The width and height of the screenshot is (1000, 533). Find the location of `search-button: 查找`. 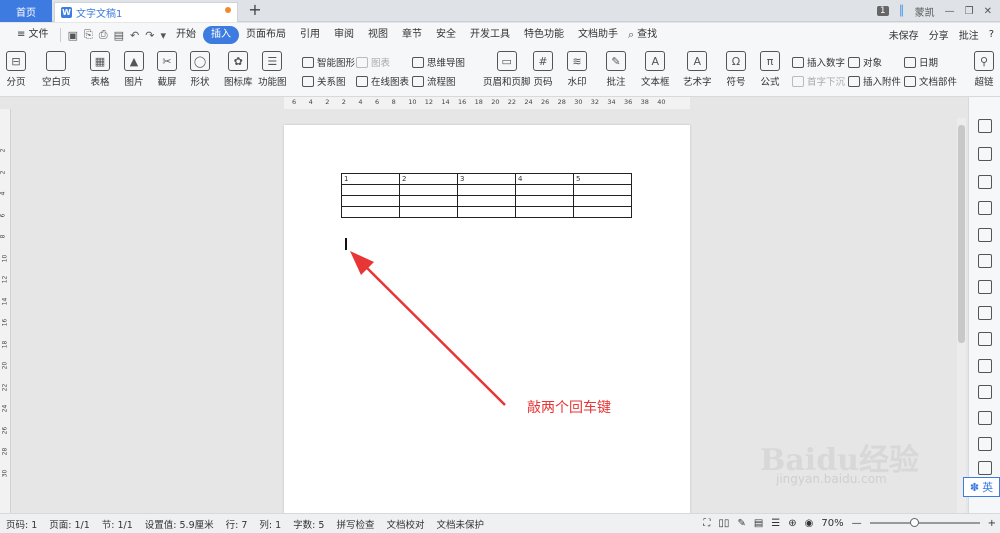

search-button: 查找 is located at coordinates (650, 35).